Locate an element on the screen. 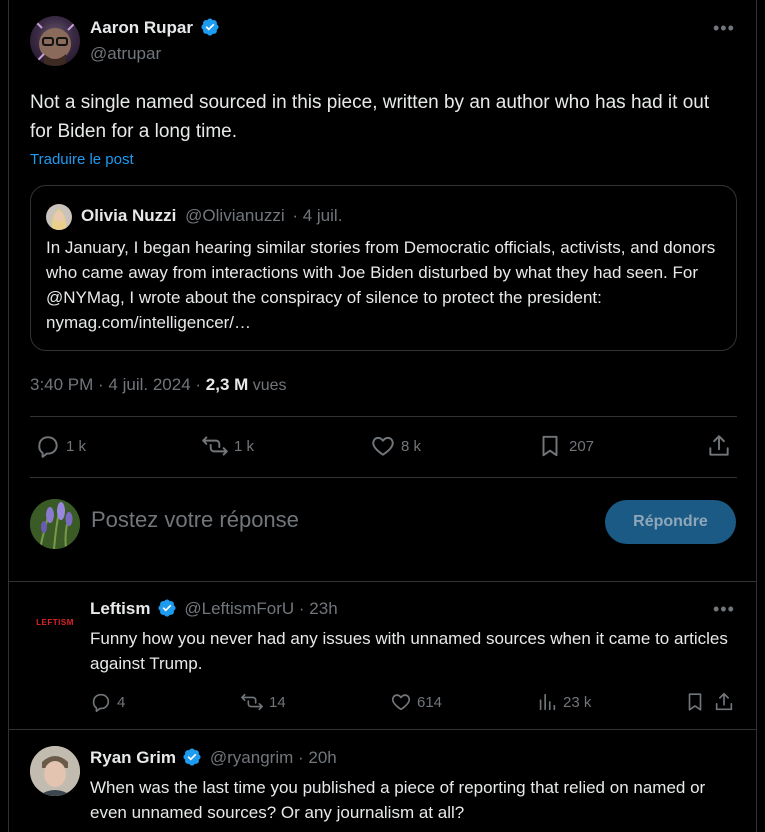  author-name-row: Aaron Rupar is located at coordinates (155, 28).